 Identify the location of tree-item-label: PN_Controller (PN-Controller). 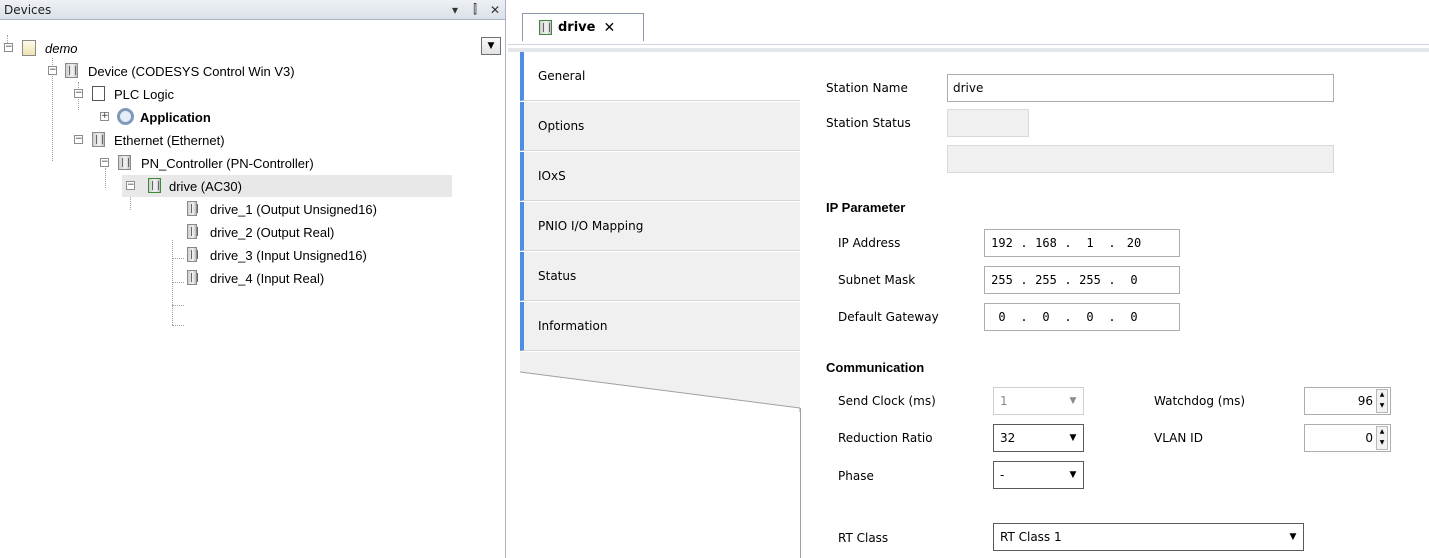
(227, 163).